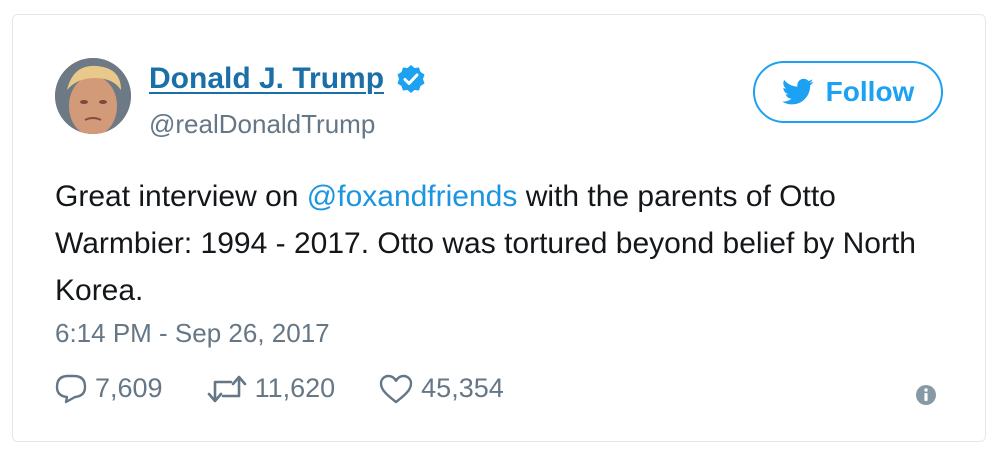 This screenshot has height=458, width=1000. I want to click on reply-count: 7,609, so click(129, 388).